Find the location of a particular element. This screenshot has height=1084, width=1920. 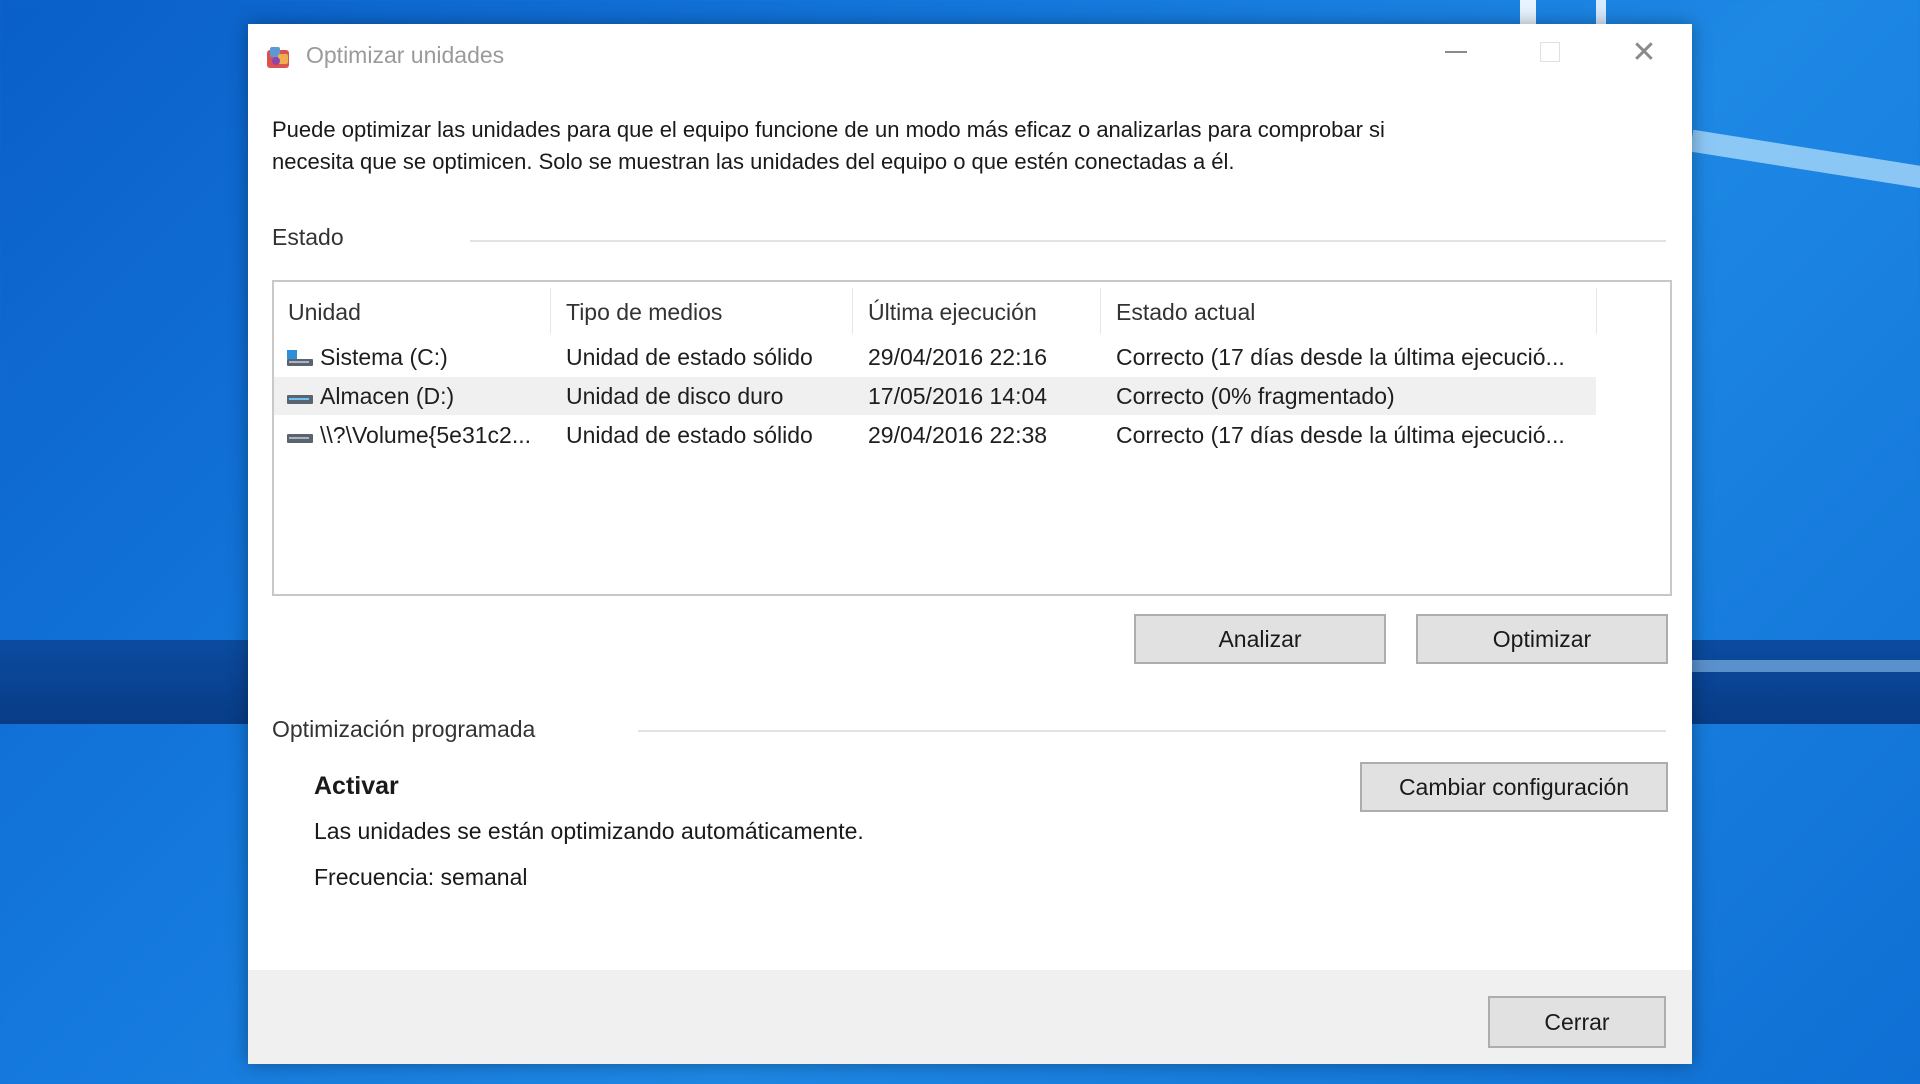

defrag-app-icon is located at coordinates (278, 57).